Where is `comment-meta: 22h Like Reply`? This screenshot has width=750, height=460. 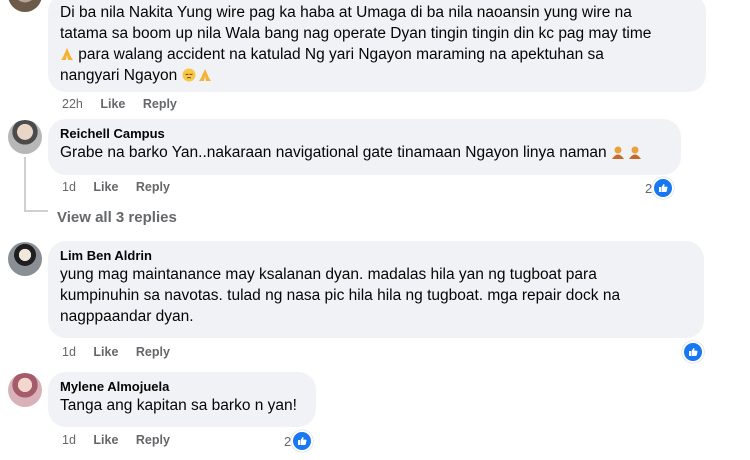 comment-meta: 22h Like Reply is located at coordinates (126, 104).